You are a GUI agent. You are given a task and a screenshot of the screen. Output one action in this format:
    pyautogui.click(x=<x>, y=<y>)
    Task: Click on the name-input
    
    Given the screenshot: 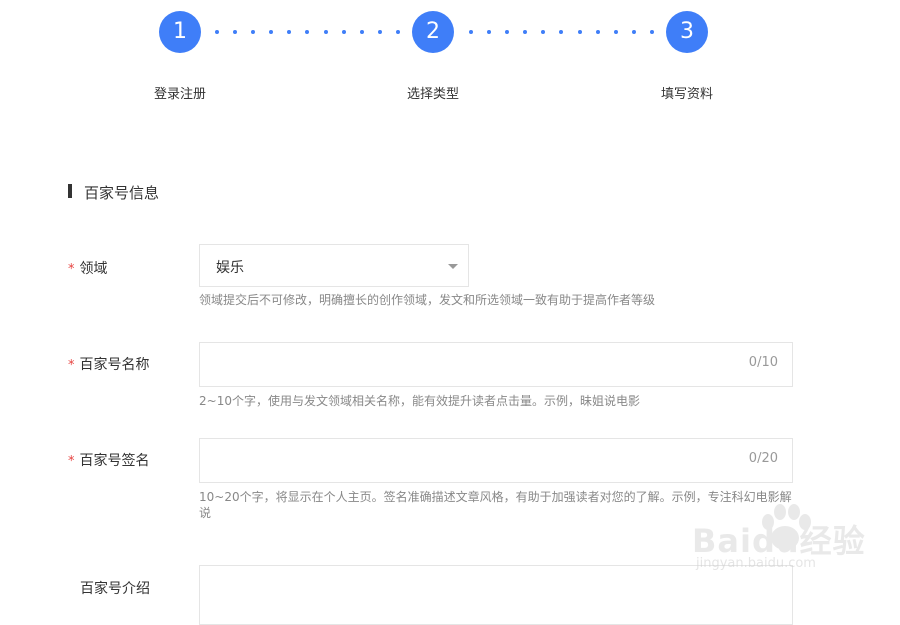 What is the action you would take?
    pyautogui.click(x=437, y=364)
    